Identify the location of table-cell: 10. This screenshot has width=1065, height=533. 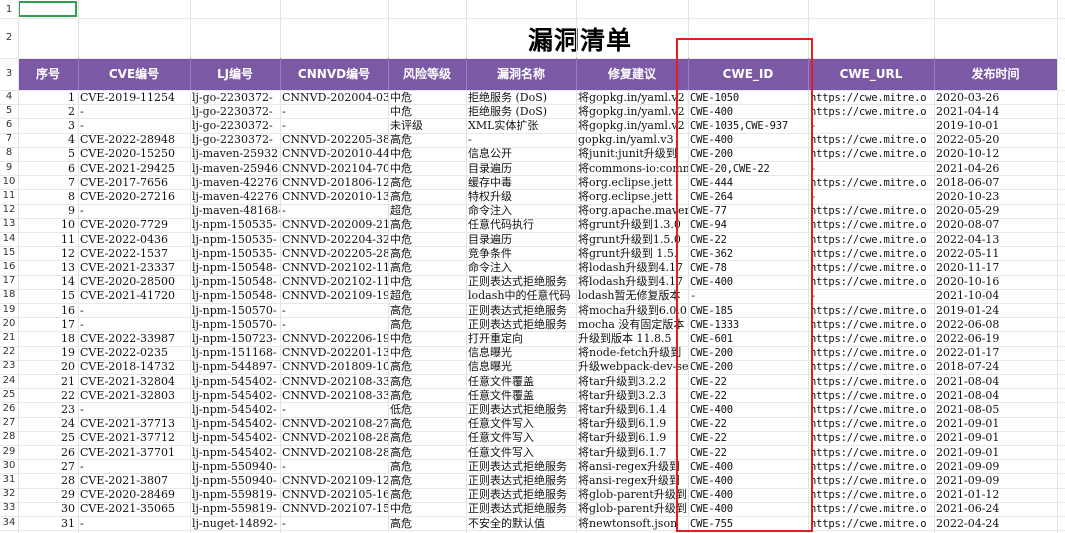
(46, 225).